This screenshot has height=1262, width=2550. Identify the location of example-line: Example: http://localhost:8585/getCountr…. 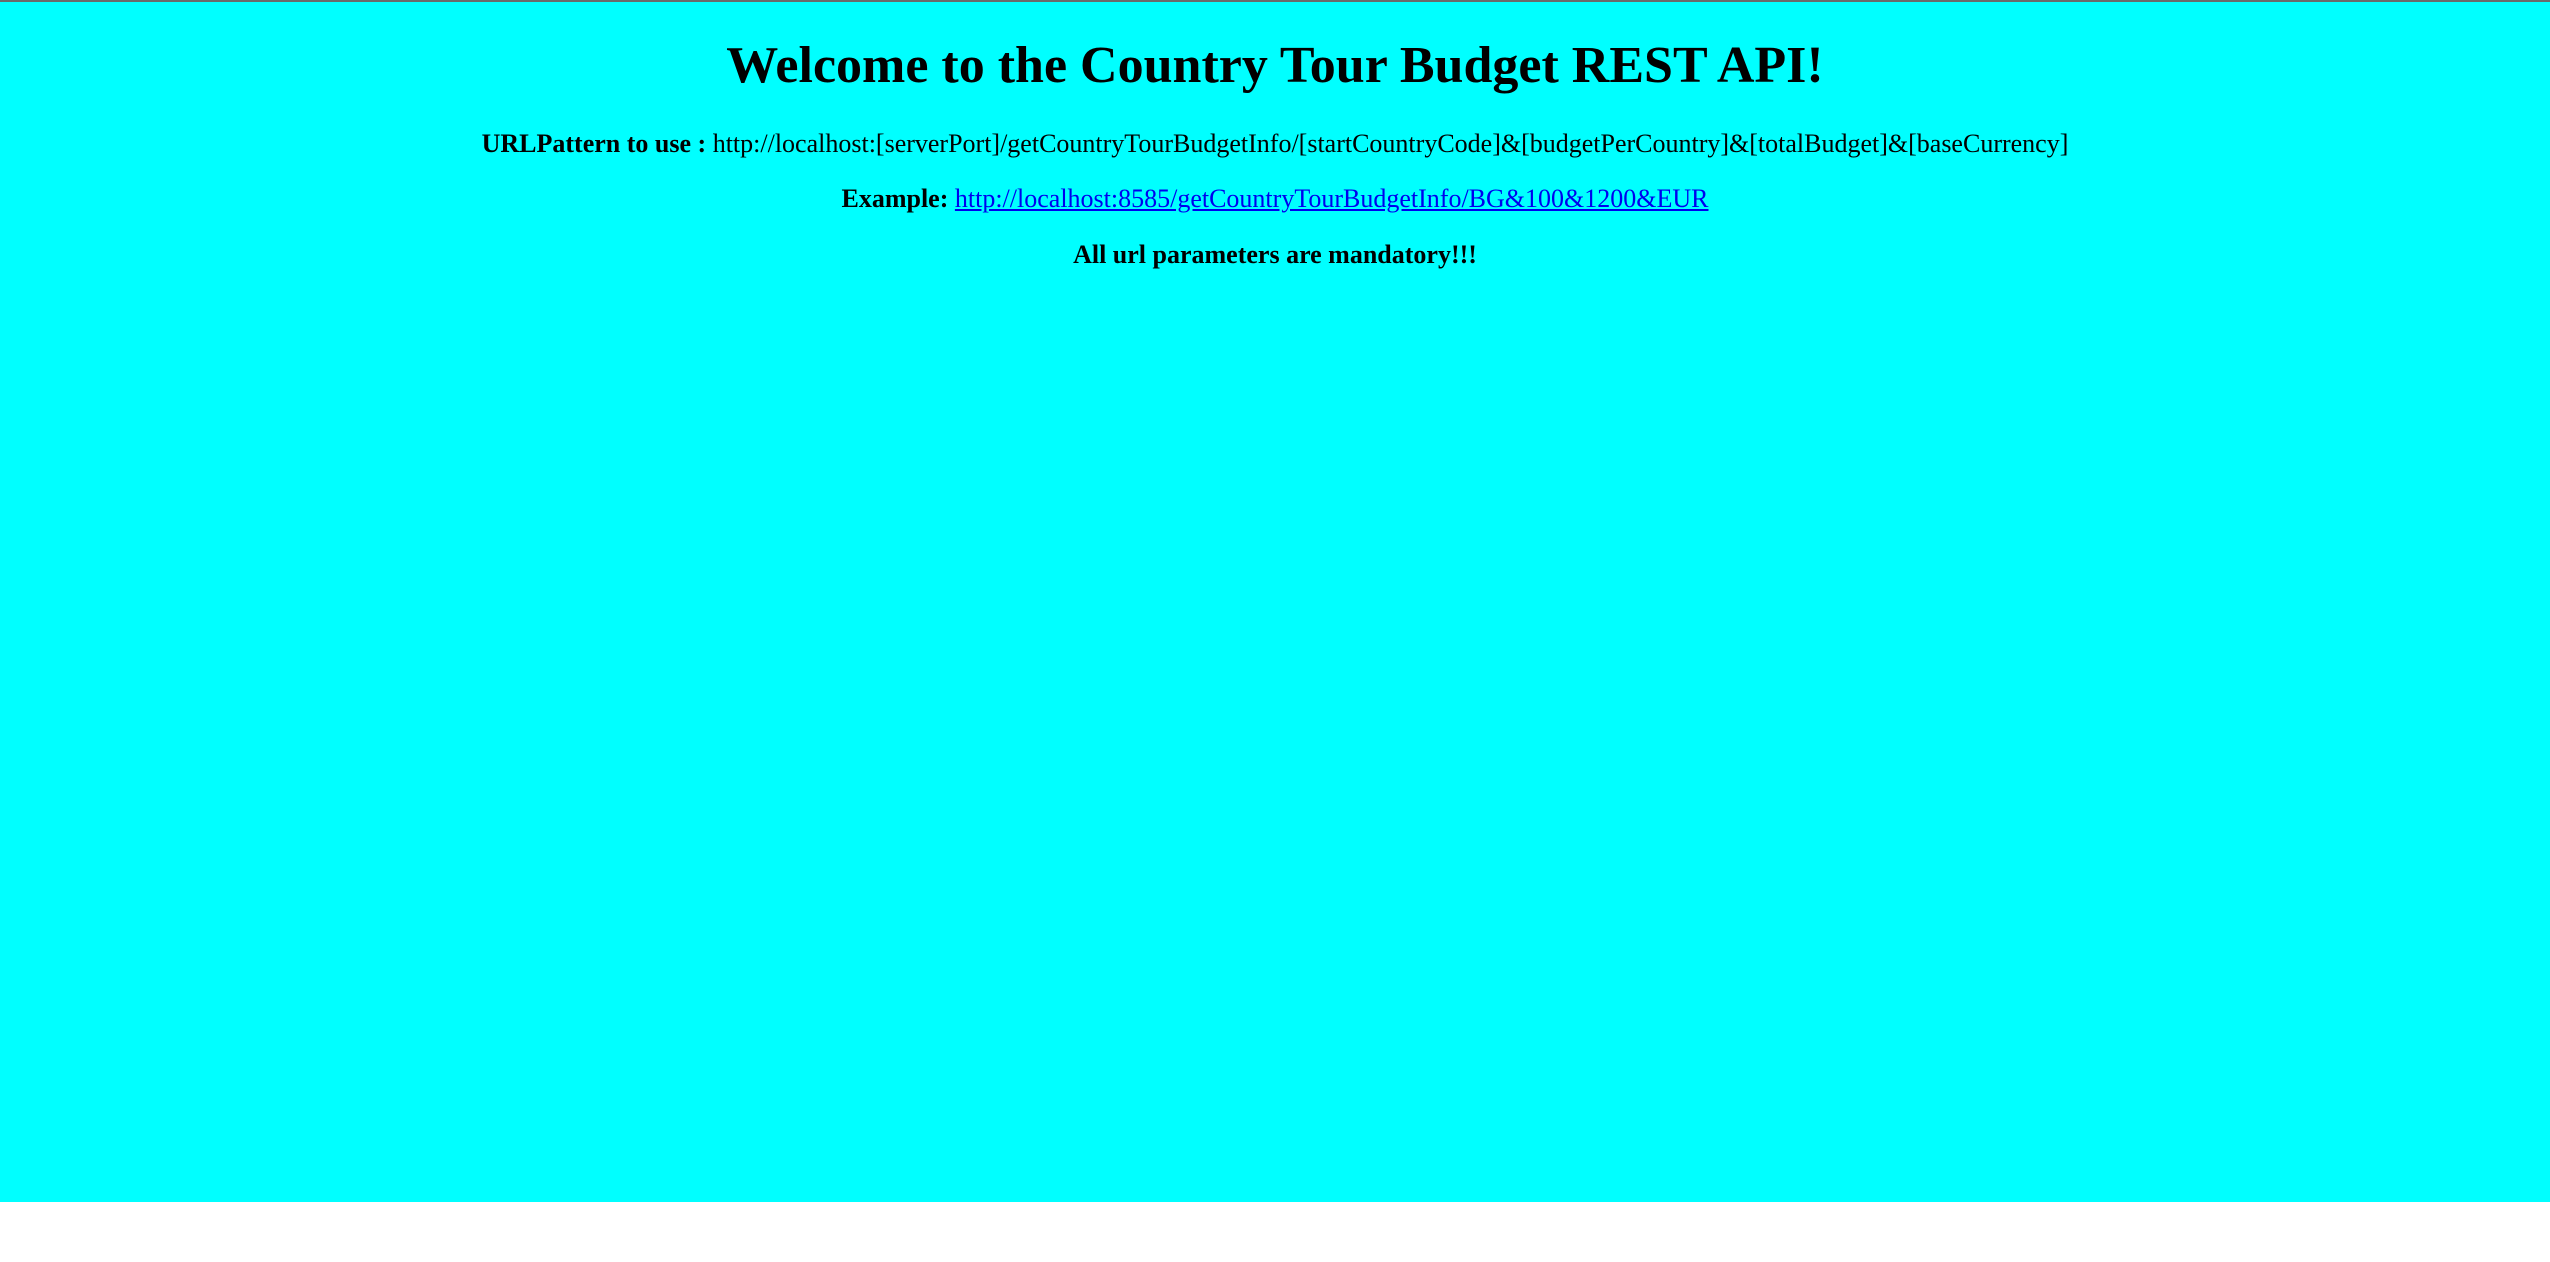
(1275, 199).